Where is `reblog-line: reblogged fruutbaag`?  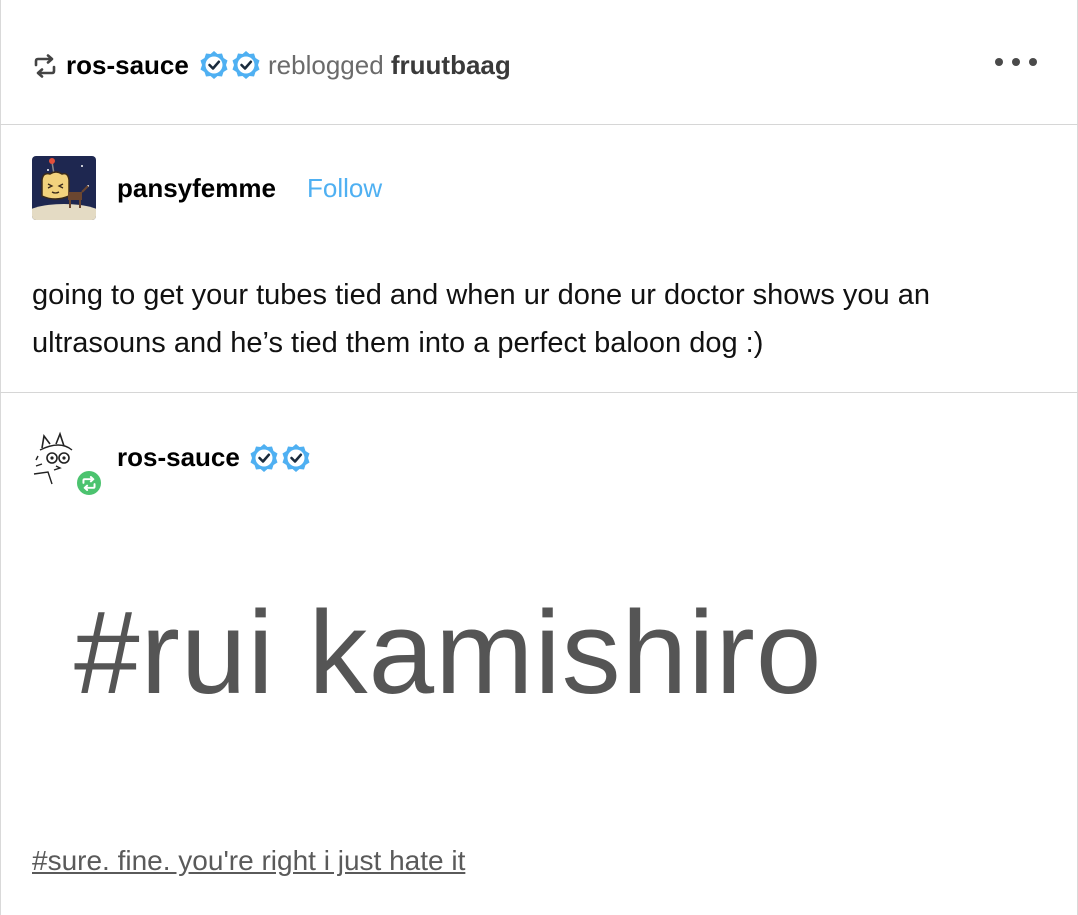
reblog-line: reblogged fruutbaag is located at coordinates (389, 65).